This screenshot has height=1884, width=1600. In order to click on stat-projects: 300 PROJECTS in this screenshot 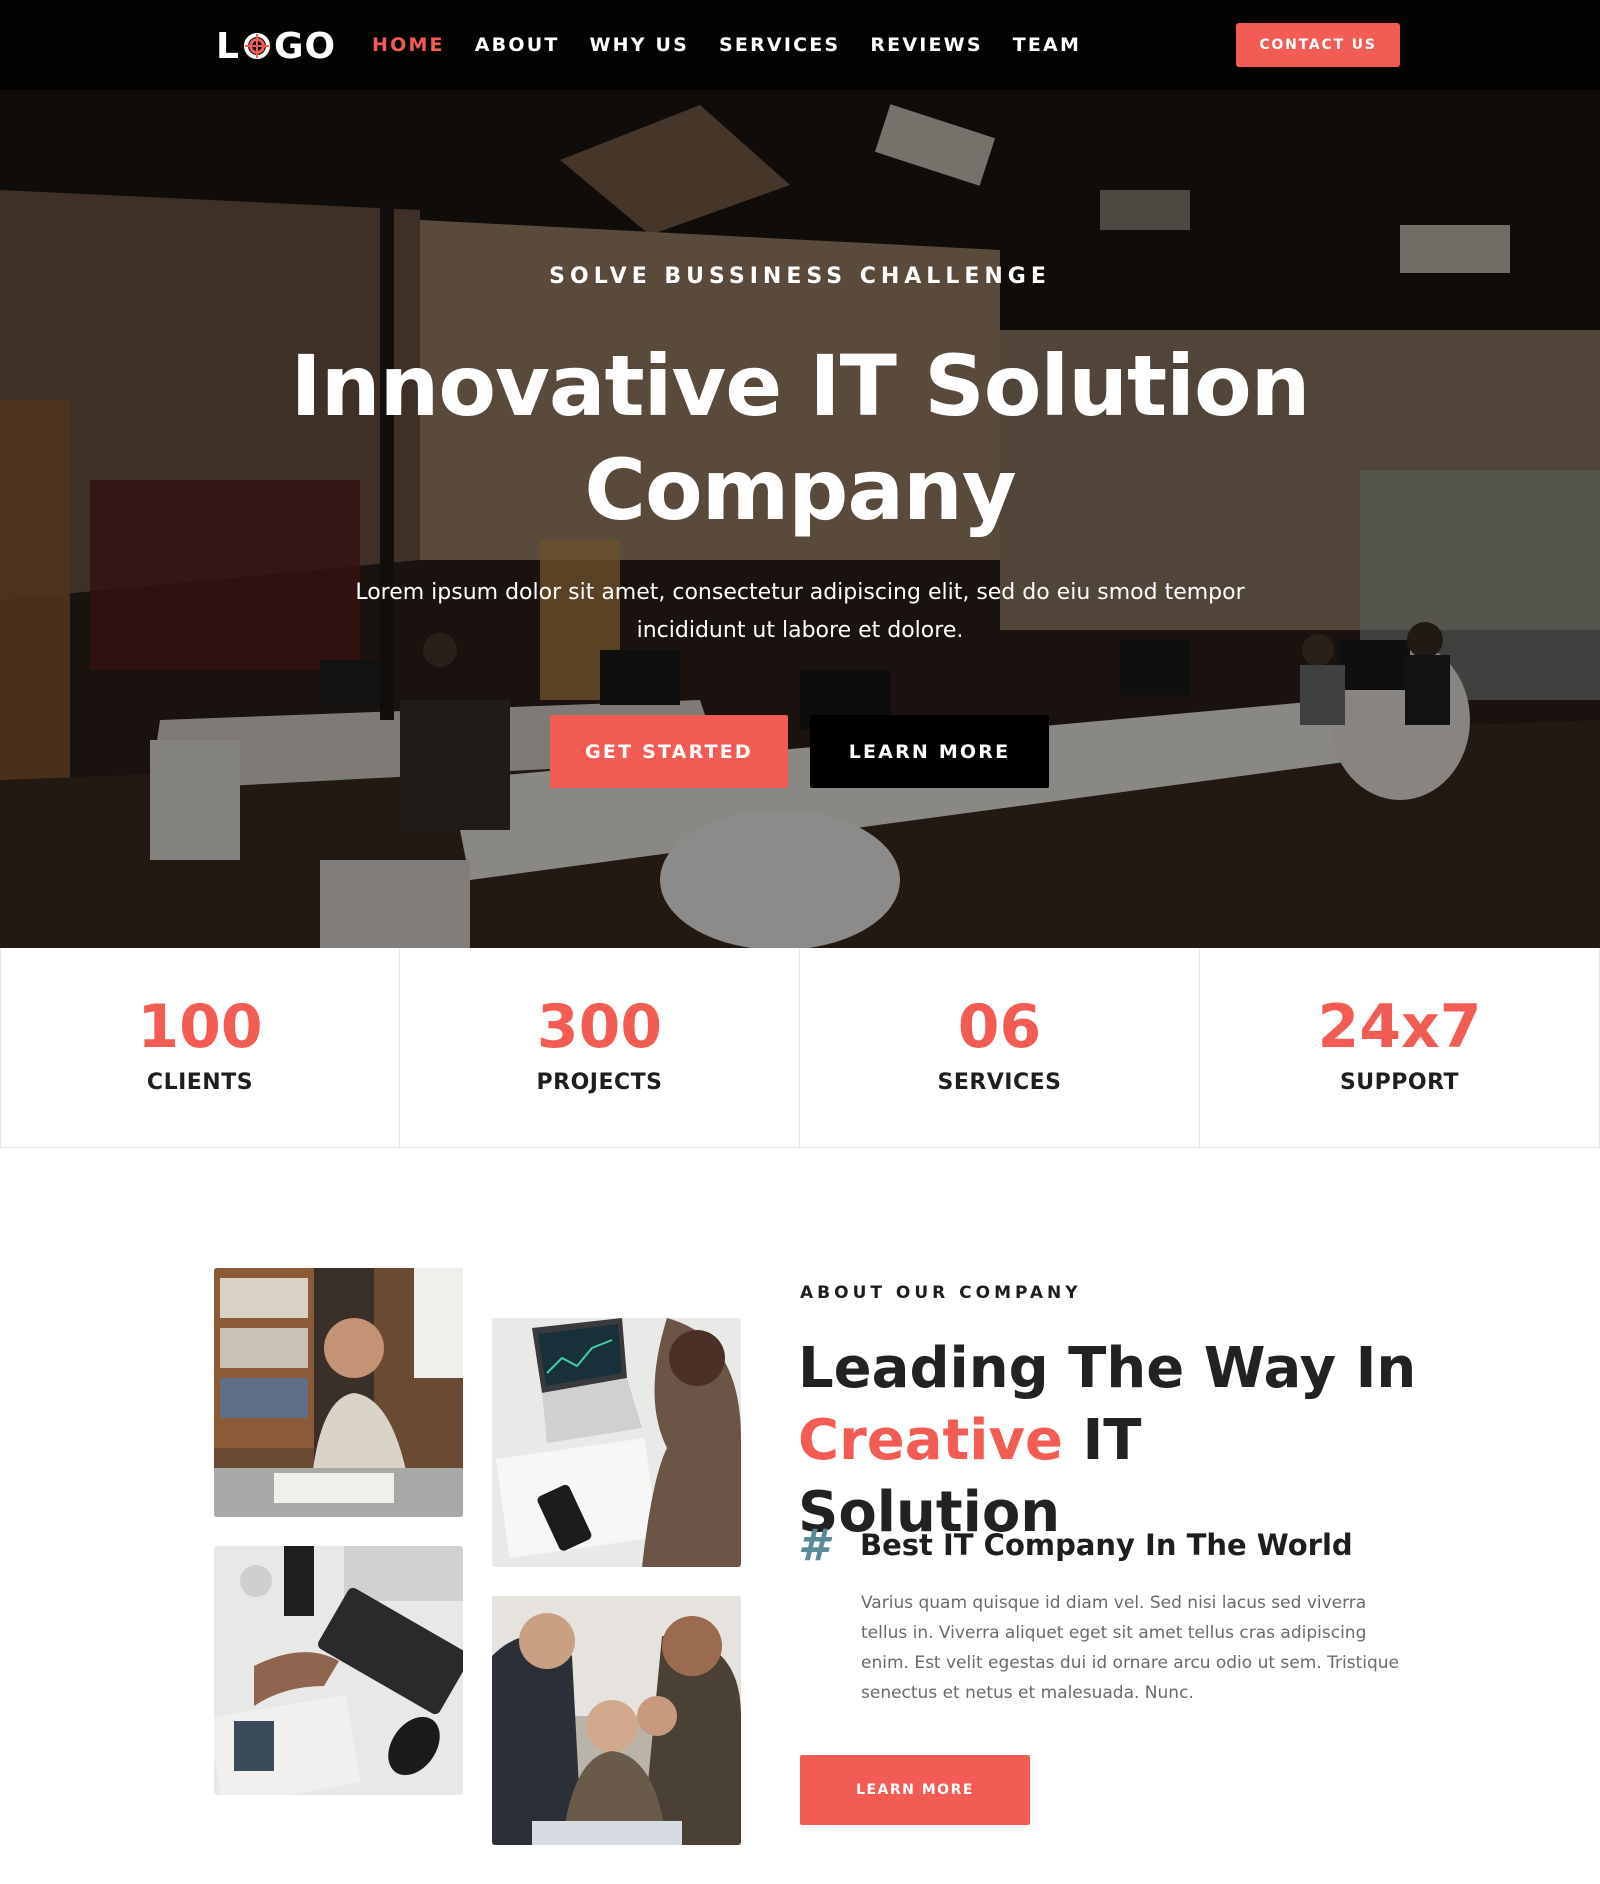, I will do `click(600, 1048)`.